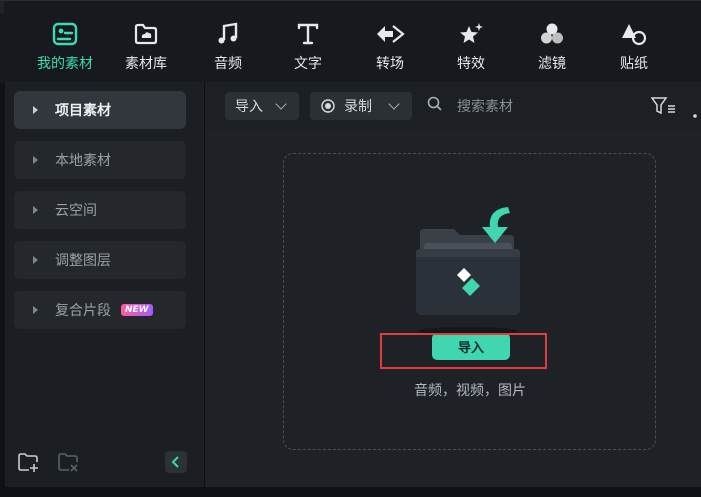 This screenshot has height=497, width=701. What do you see at coordinates (634, 49) in the screenshot?
I see `tab-stickers: 贴纸` at bounding box center [634, 49].